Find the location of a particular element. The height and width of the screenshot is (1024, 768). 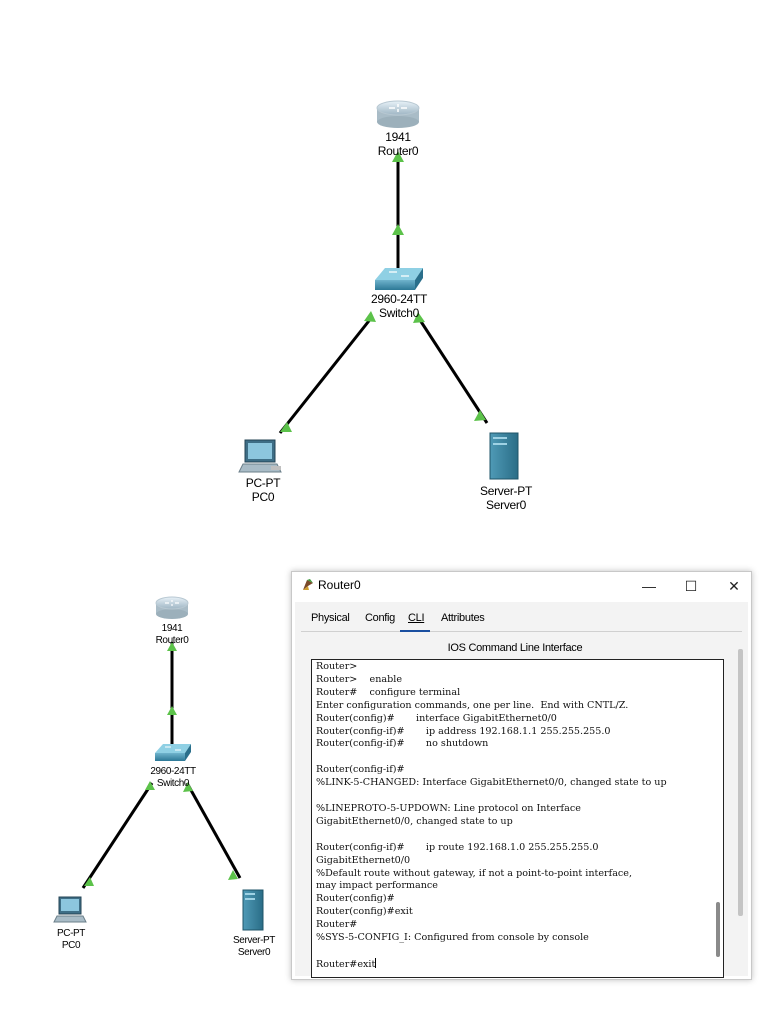

tab-cli: CLI is located at coordinates (416, 618).